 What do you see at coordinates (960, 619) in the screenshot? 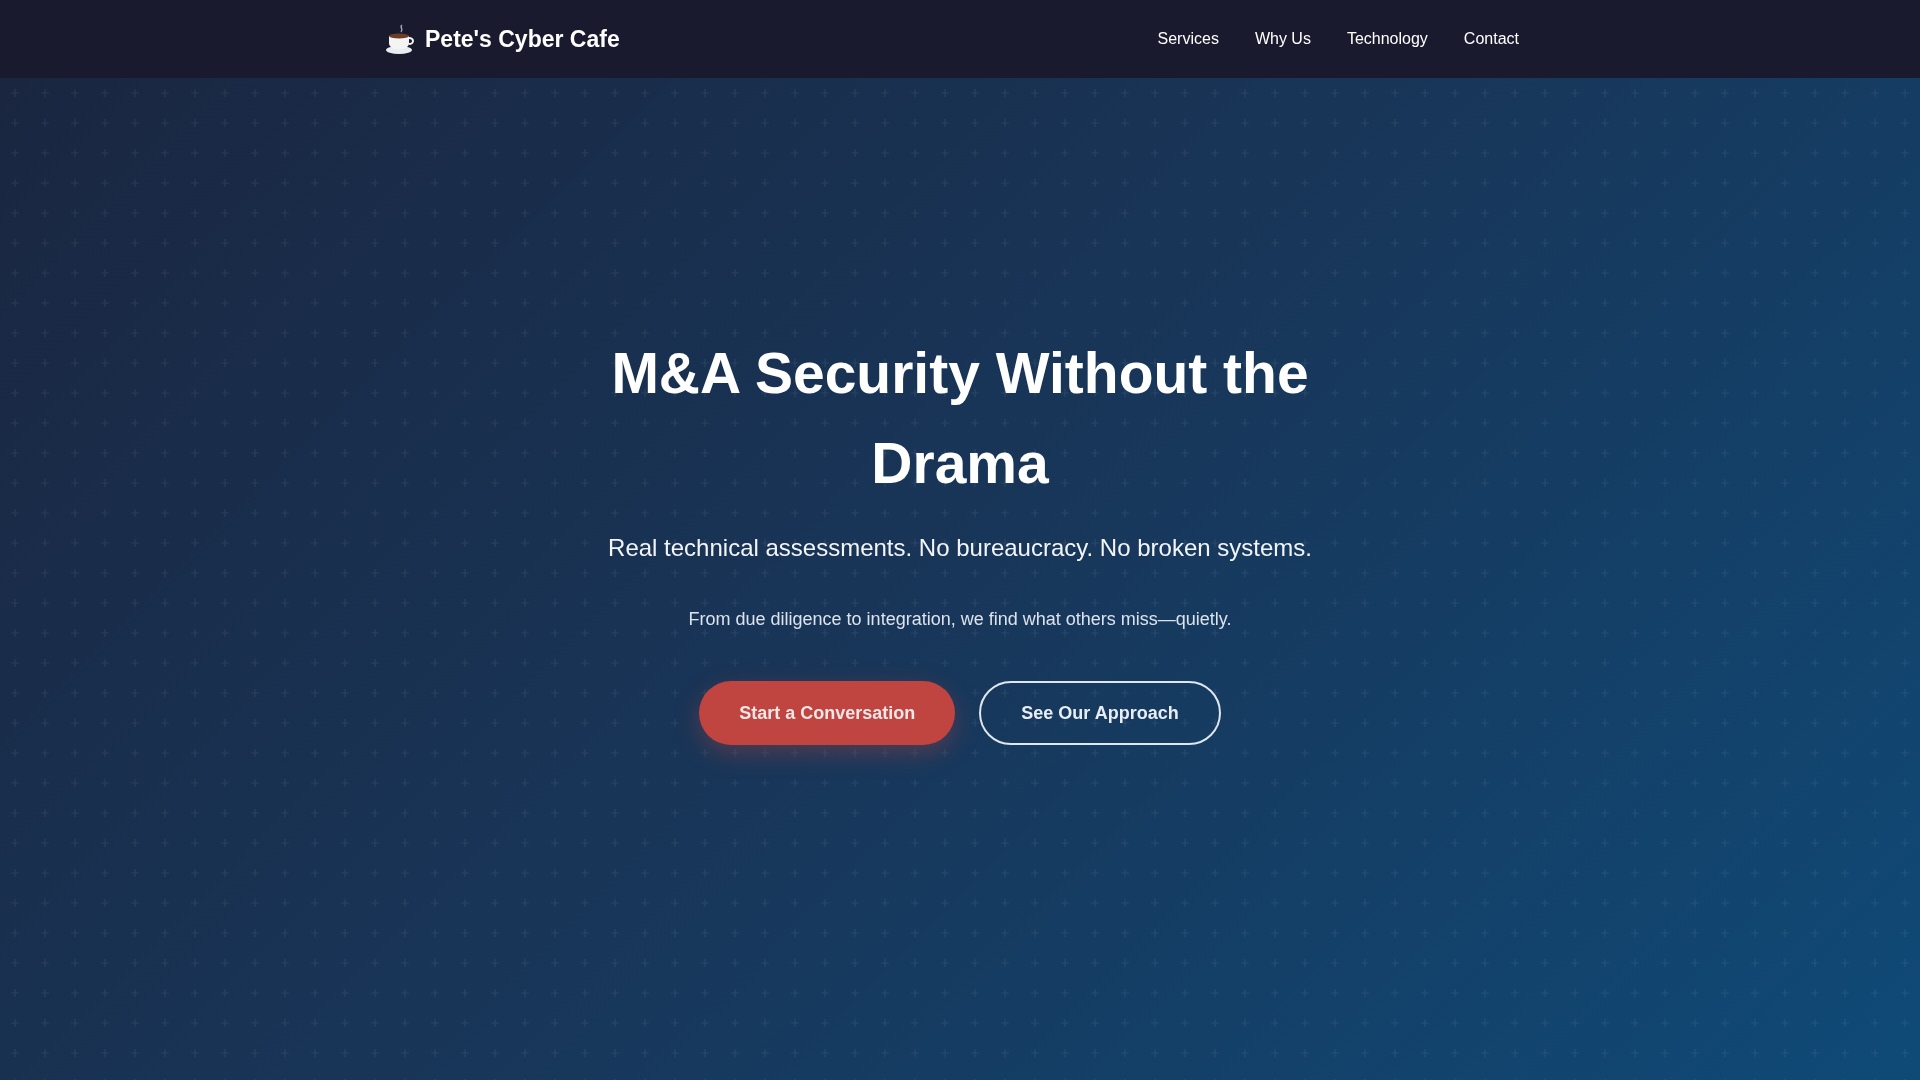
I see `hero-text: From due diligence to integration, we find what others miss—quietly.` at bounding box center [960, 619].